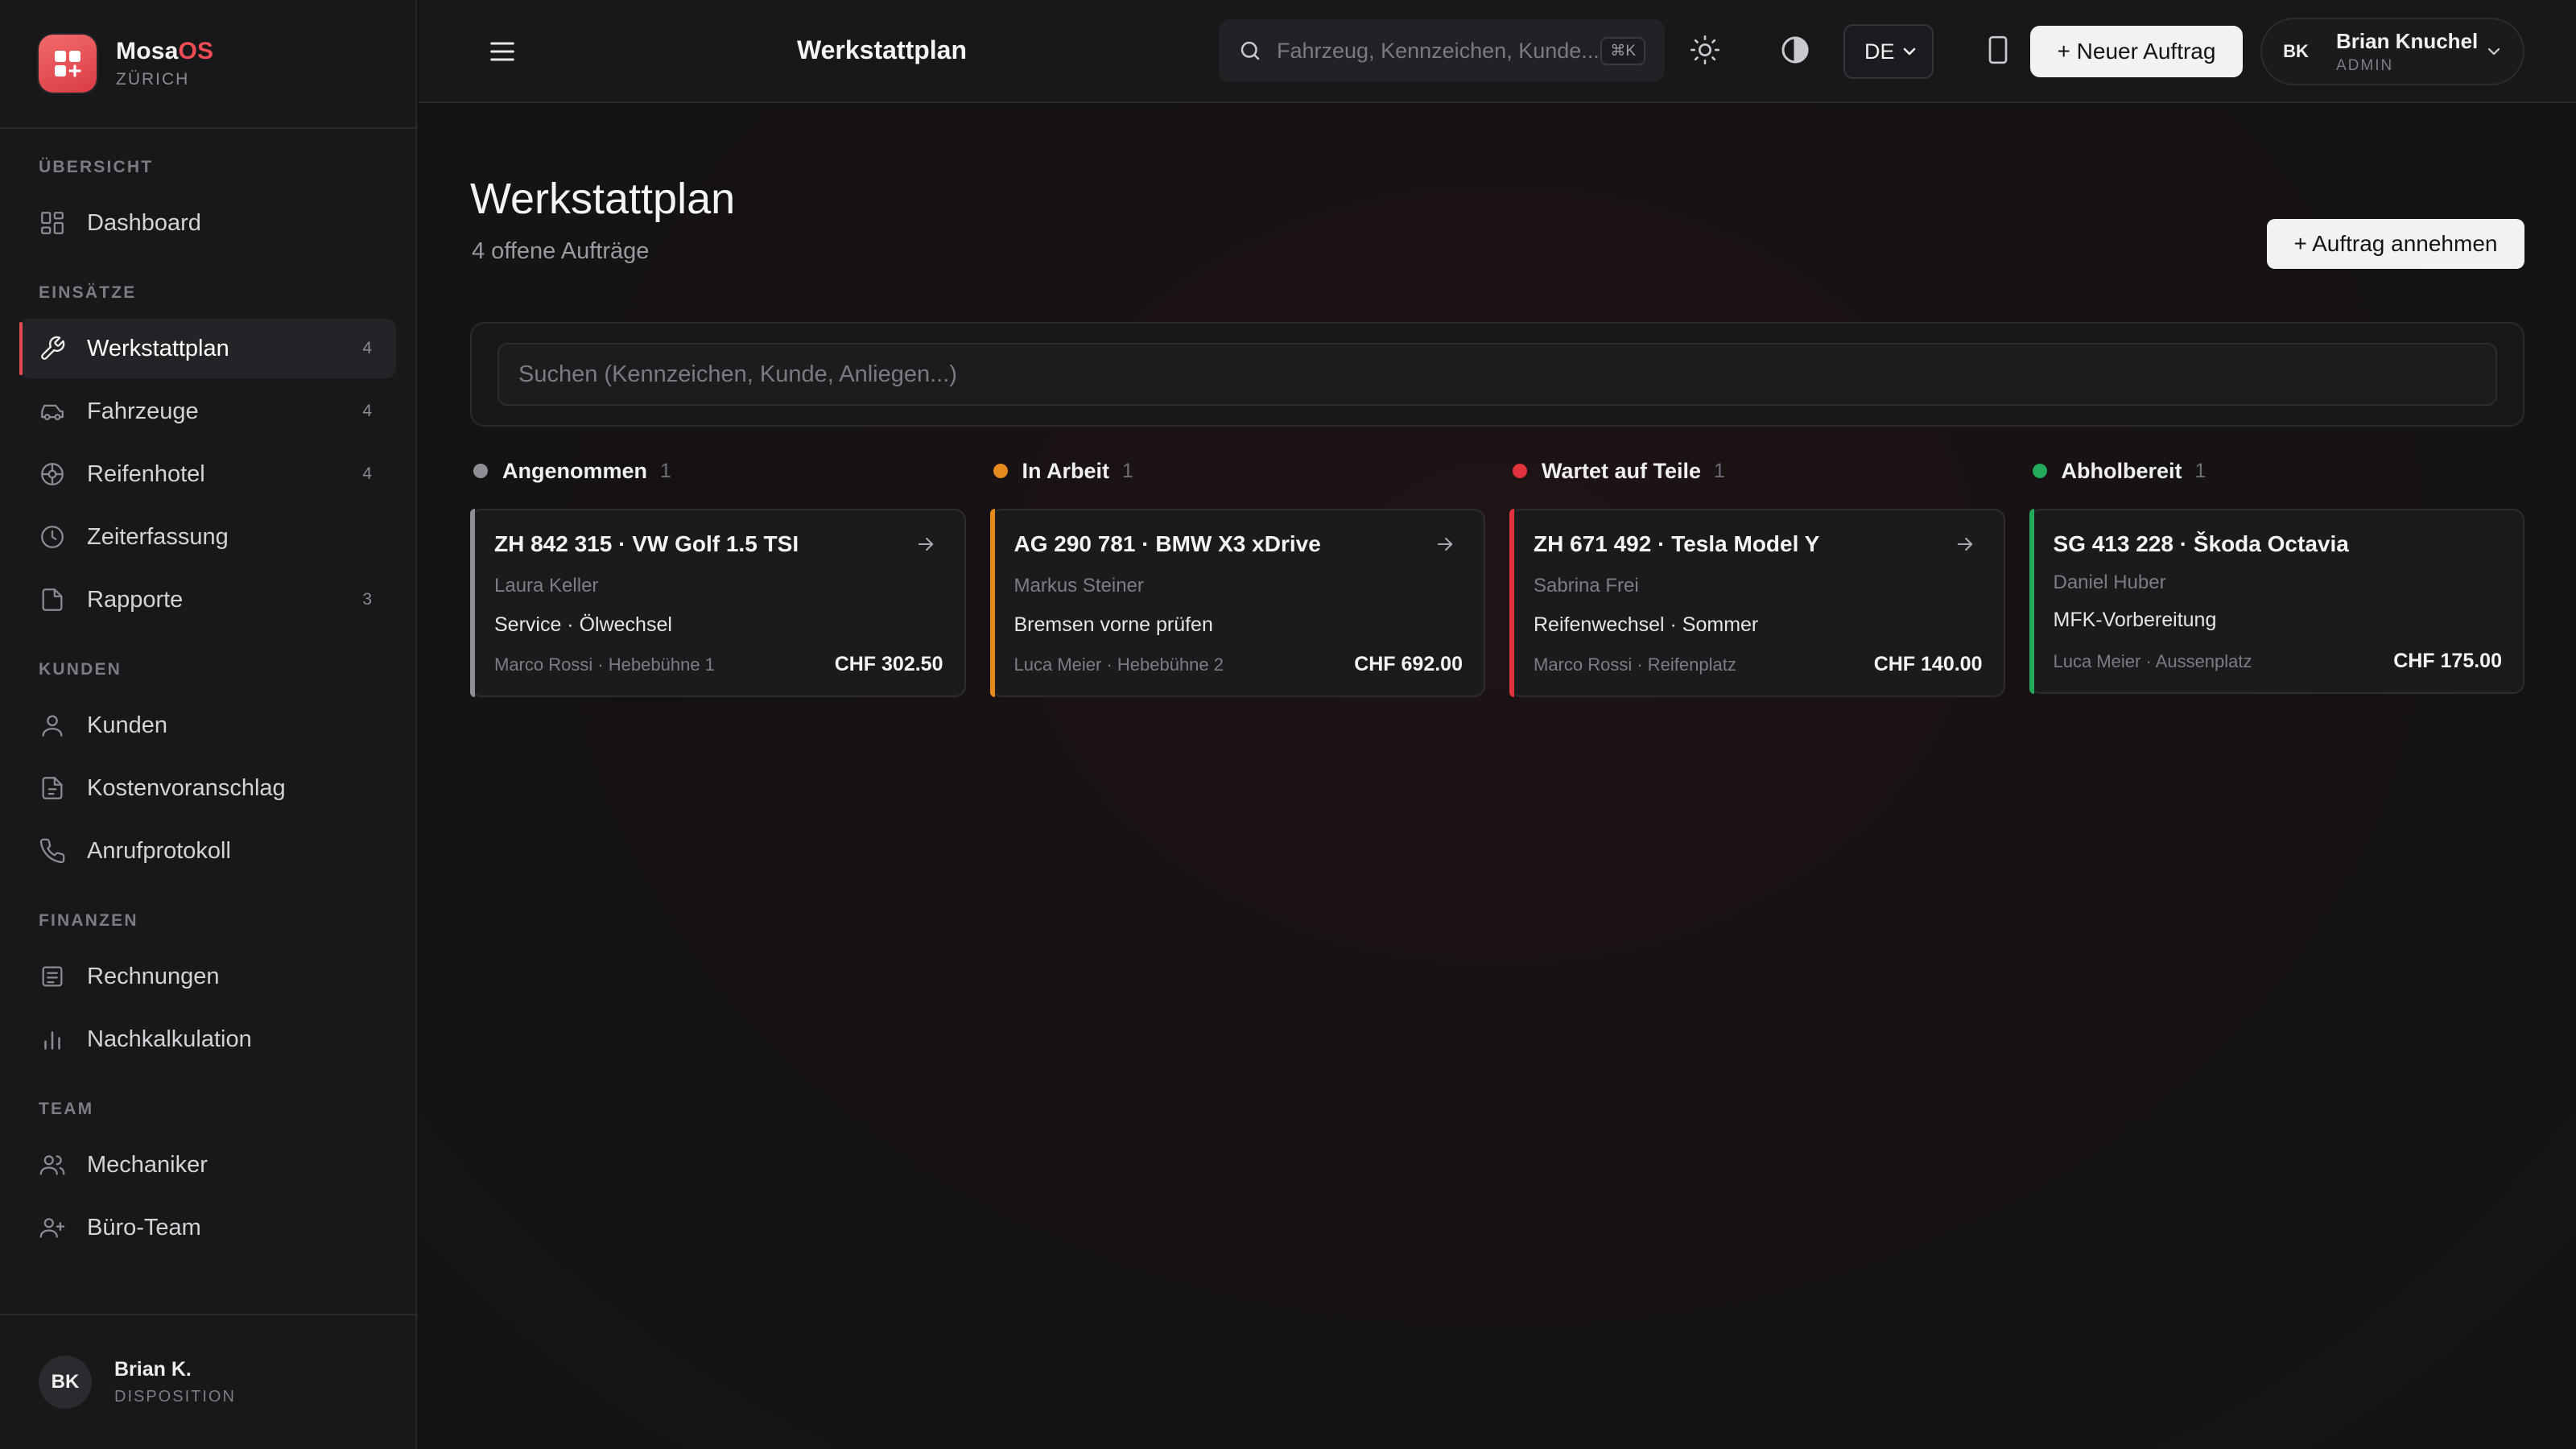  What do you see at coordinates (88, 920) in the screenshot?
I see `nav-section-title: FINANZEN` at bounding box center [88, 920].